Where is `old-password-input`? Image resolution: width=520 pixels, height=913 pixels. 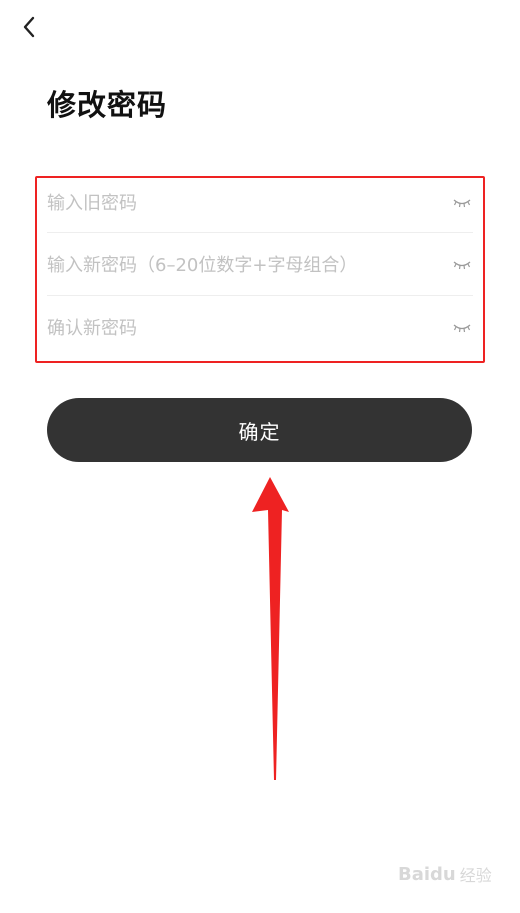
old-password-input is located at coordinates (249, 203).